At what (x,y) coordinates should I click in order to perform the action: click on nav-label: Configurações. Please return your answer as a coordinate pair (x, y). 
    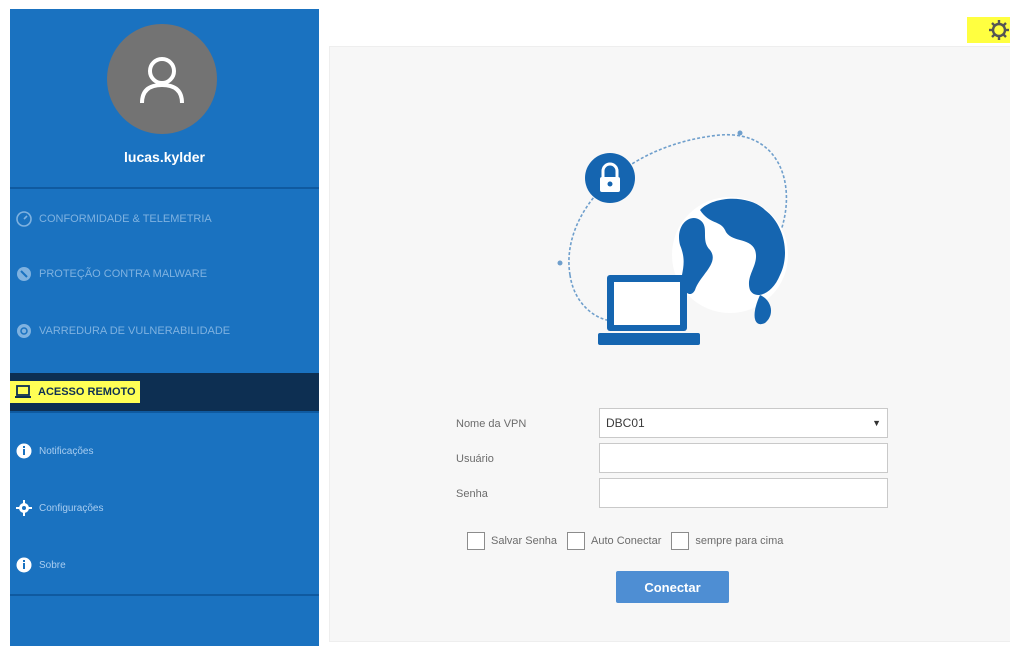
    Looking at the image, I should click on (71, 508).